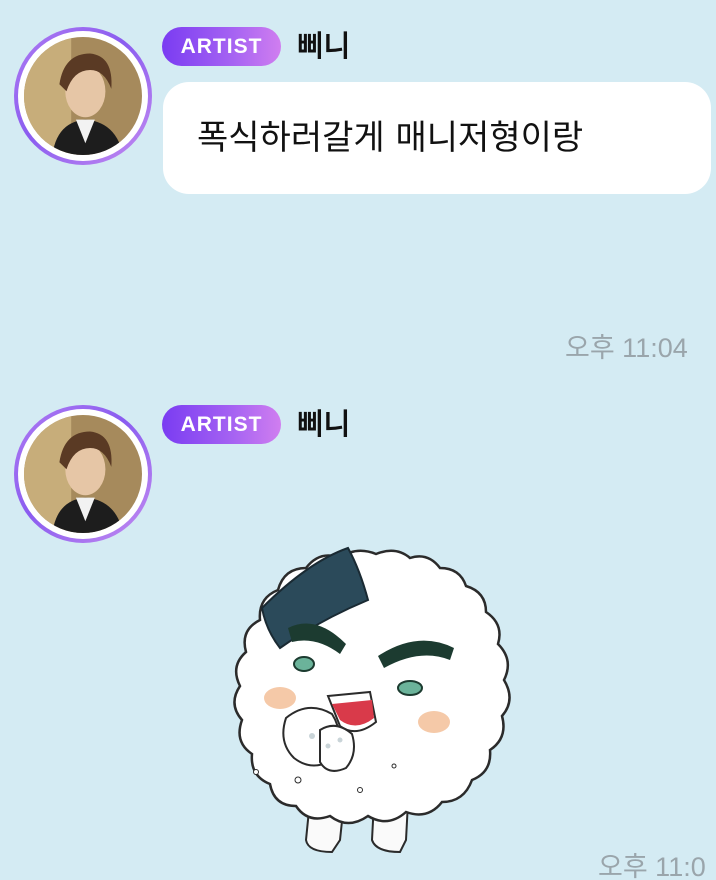 This screenshot has height=880, width=716. I want to click on message-time: 오후 11:0, so click(652, 866).